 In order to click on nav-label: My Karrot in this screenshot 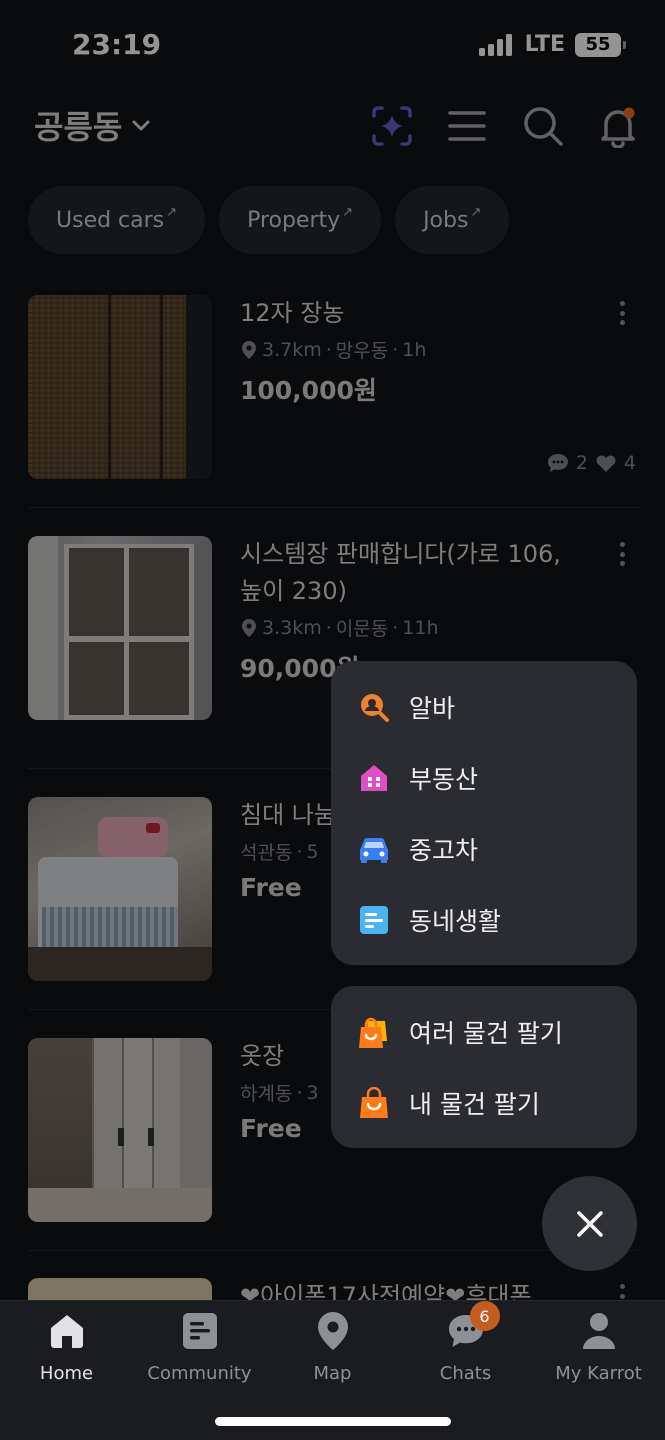, I will do `click(598, 1373)`.